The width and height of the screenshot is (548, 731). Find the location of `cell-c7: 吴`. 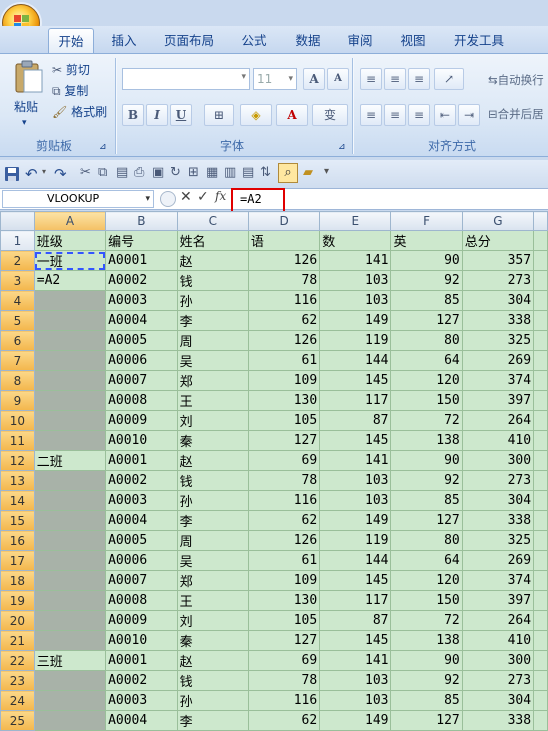

cell-c7: 吴 is located at coordinates (212, 360).